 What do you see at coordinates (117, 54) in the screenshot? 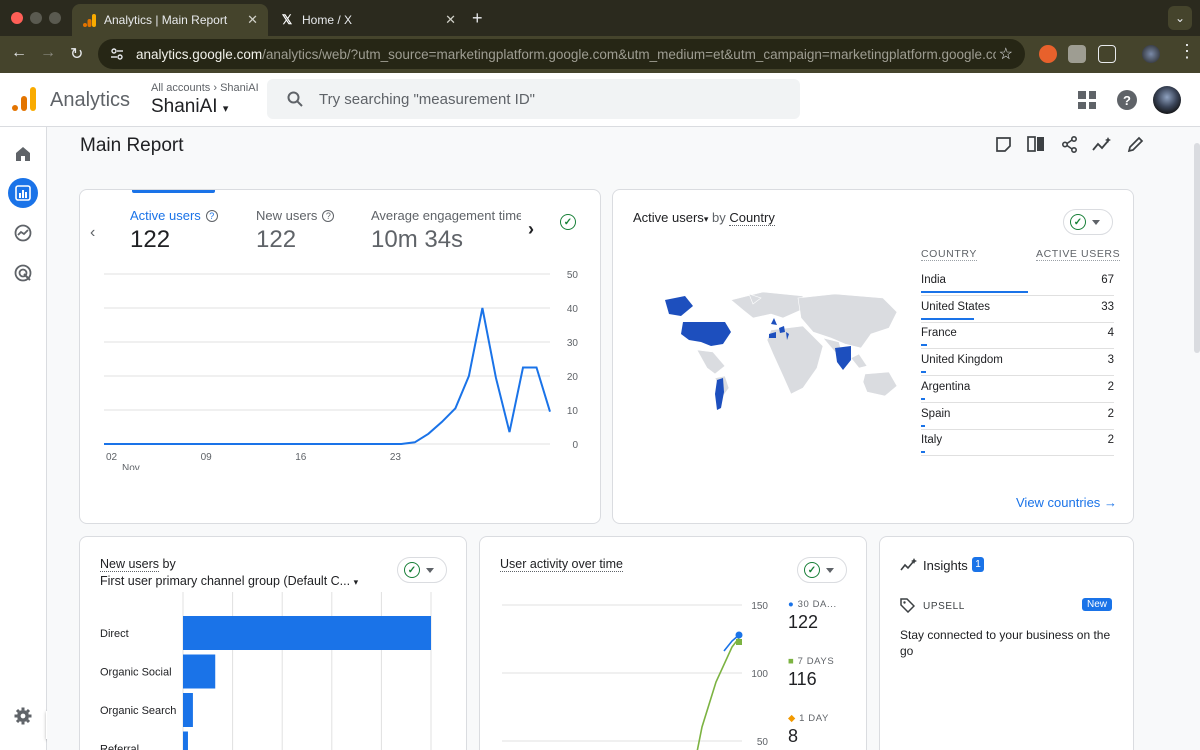
I see `site-settings-icon` at bounding box center [117, 54].